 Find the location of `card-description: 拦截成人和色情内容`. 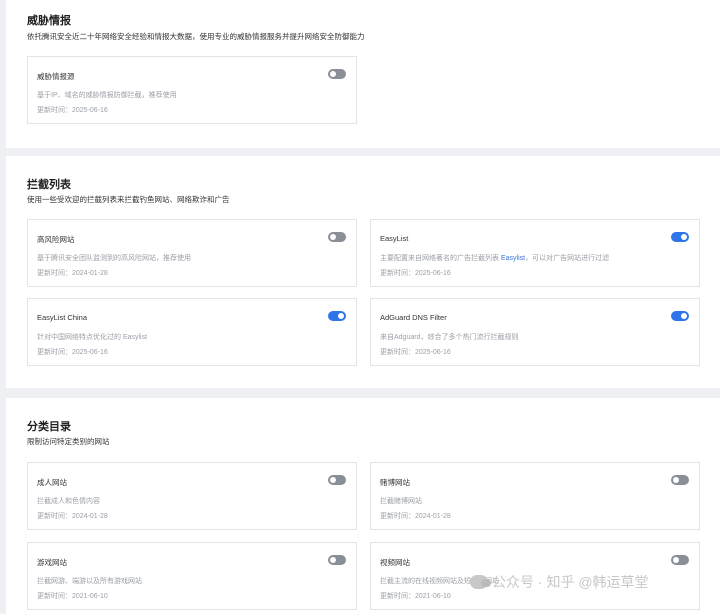

card-description: 拦截成人和色情内容 is located at coordinates (68, 501).